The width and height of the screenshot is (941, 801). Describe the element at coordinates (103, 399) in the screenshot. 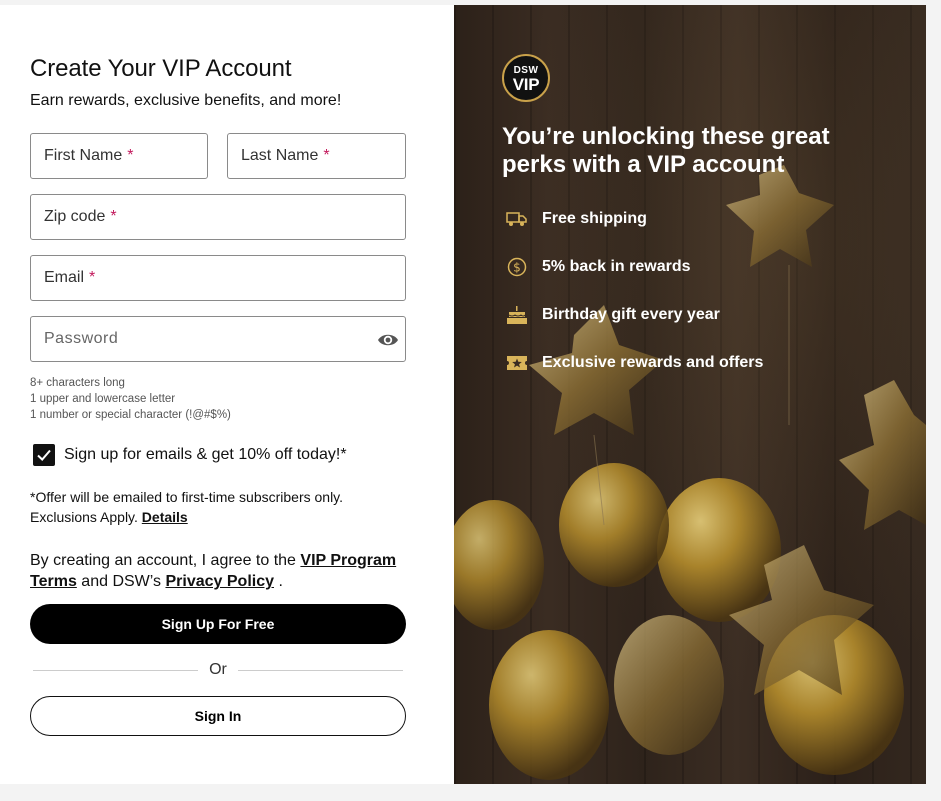

I see `password-hint: 1 upper and lowercase letter` at that location.